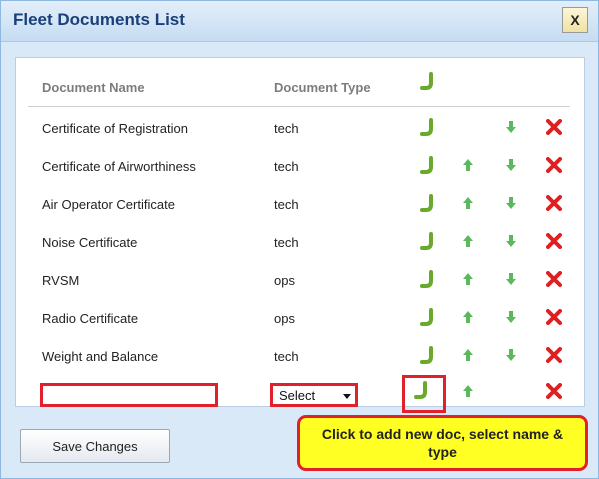  I want to click on document-name: Certificate of Airworthiness, so click(119, 166).